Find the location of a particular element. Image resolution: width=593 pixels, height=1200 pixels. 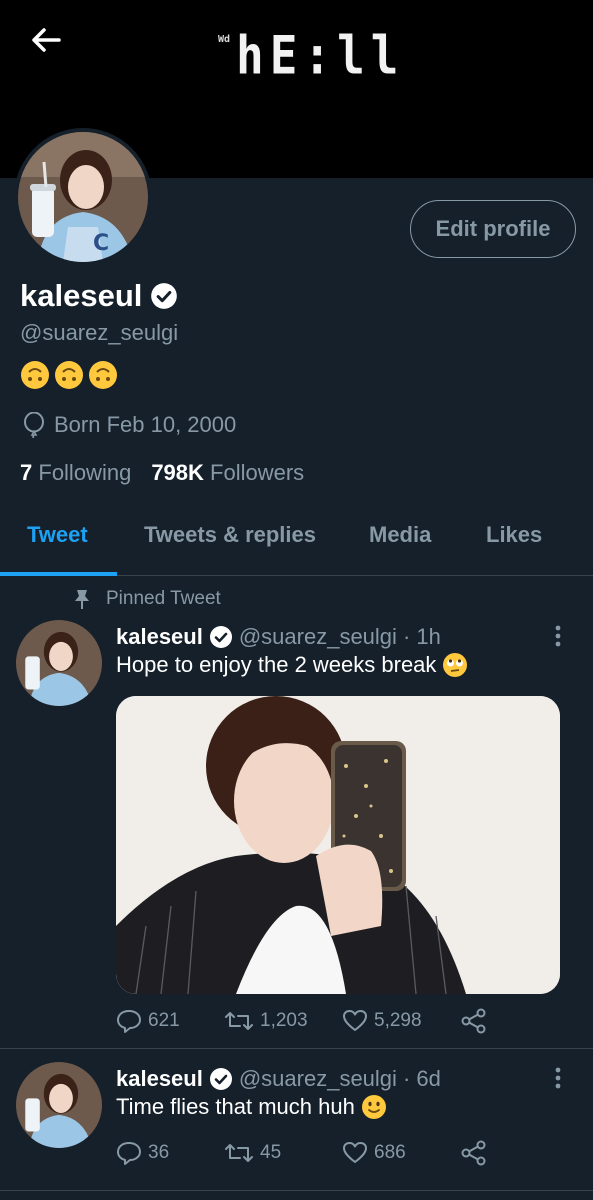

followers-link: 798K Followers is located at coordinates (227, 473).